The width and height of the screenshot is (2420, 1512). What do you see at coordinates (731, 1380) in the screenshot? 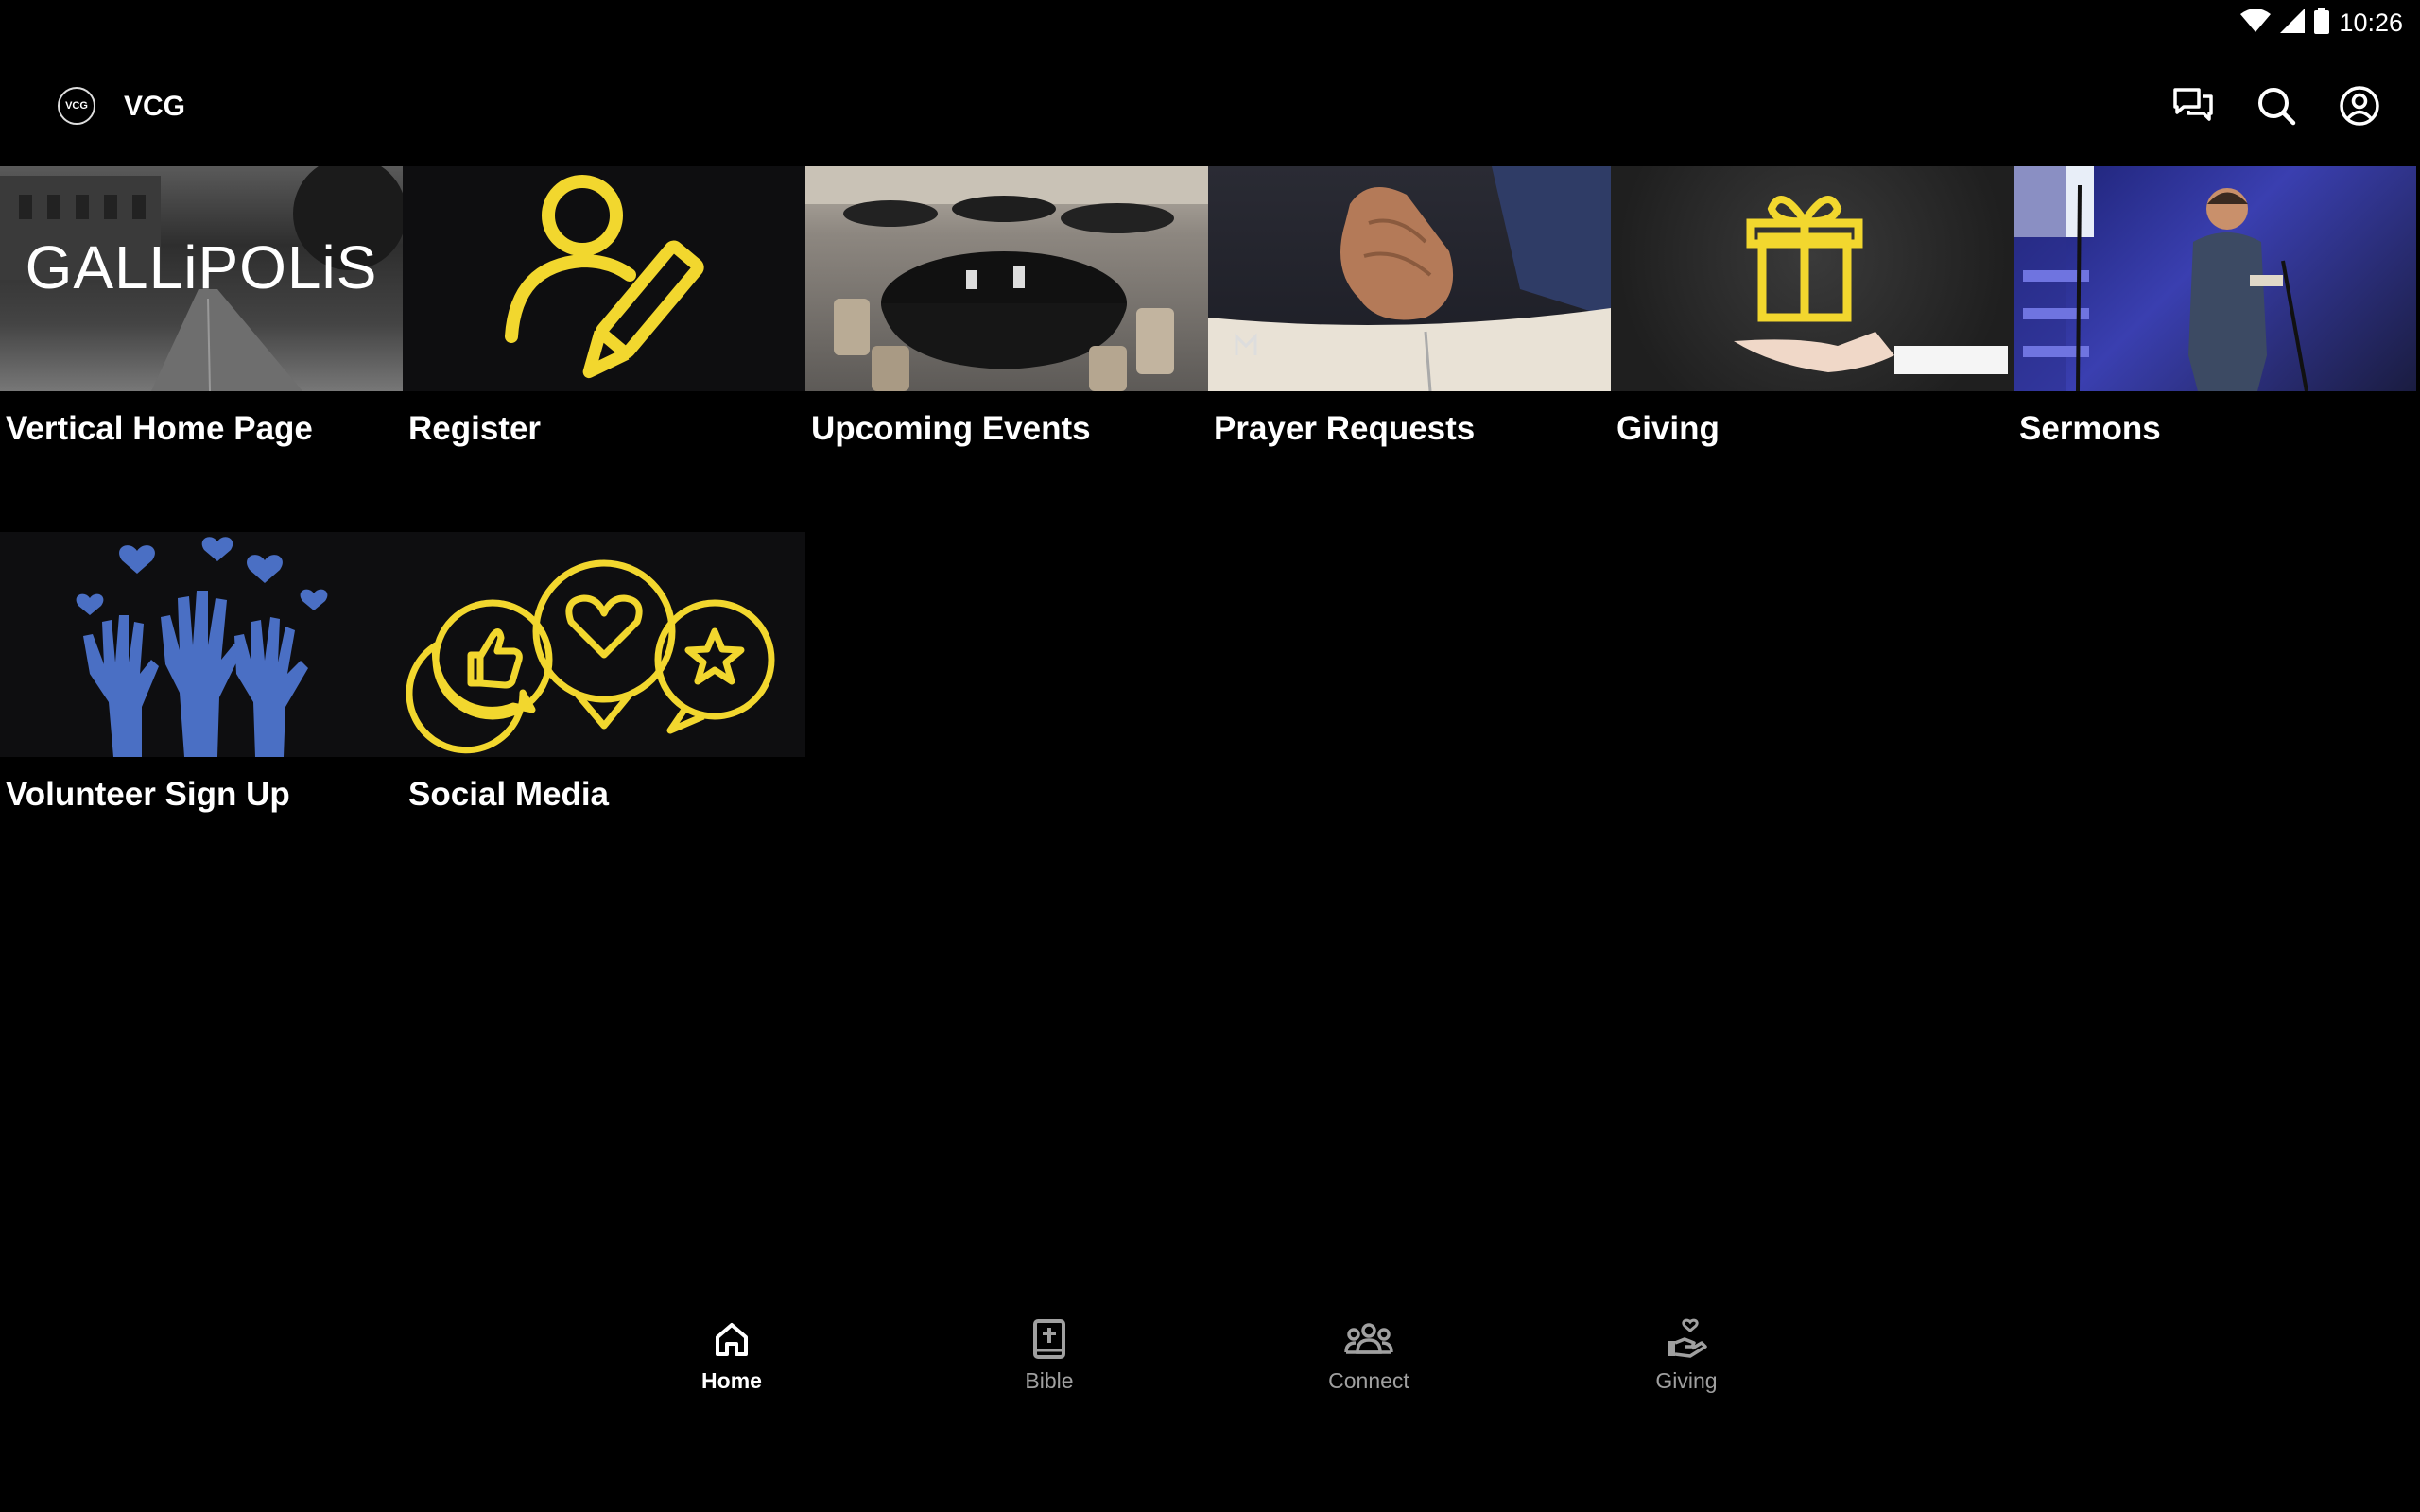
I see `nav-label: Home` at bounding box center [731, 1380].